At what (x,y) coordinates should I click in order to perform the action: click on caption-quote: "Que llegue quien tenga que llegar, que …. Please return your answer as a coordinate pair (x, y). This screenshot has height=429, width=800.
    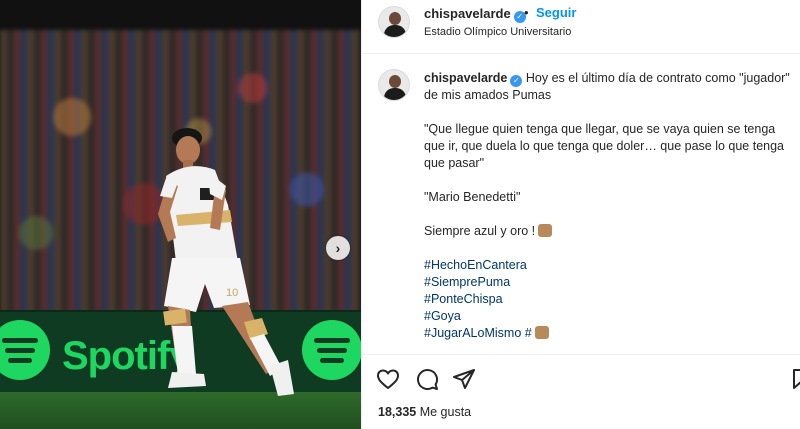
    Looking at the image, I should click on (604, 146).